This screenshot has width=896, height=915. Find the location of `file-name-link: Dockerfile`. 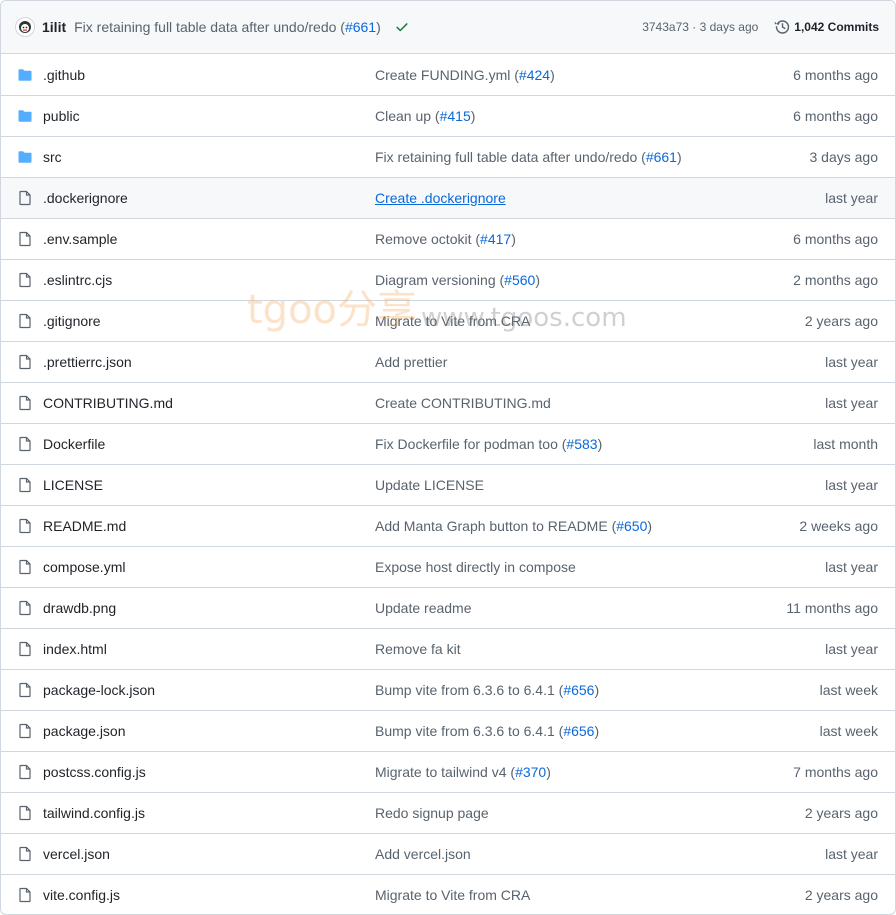

file-name-link: Dockerfile is located at coordinates (209, 444).